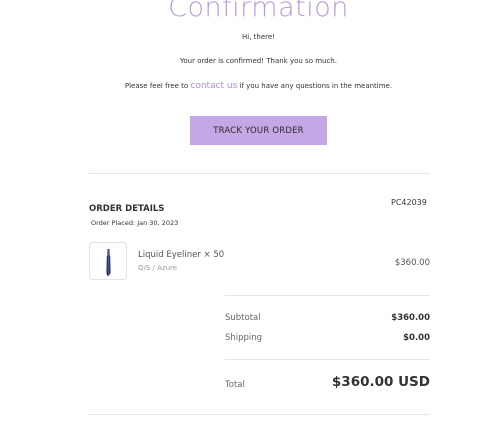 Image resolution: width=500 pixels, height=423 pixels. What do you see at coordinates (244, 338) in the screenshot?
I see `shipping-label: Shipping` at bounding box center [244, 338].